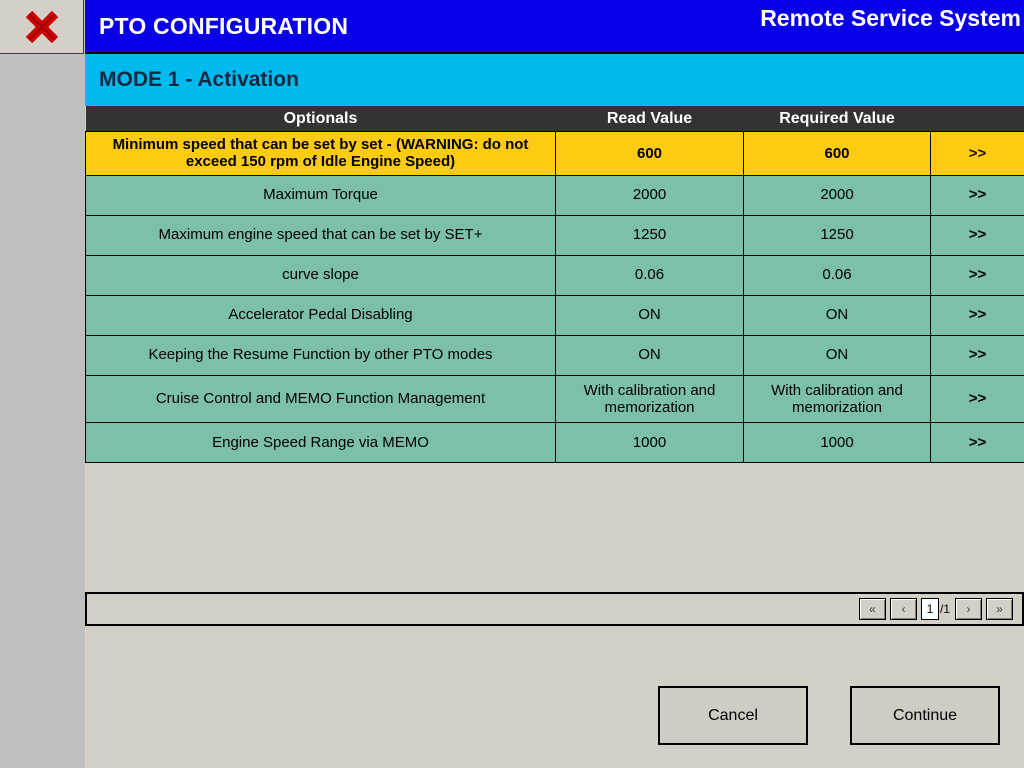 This screenshot has width=1024, height=768. I want to click on cell-optional: curve slope, so click(320, 275).